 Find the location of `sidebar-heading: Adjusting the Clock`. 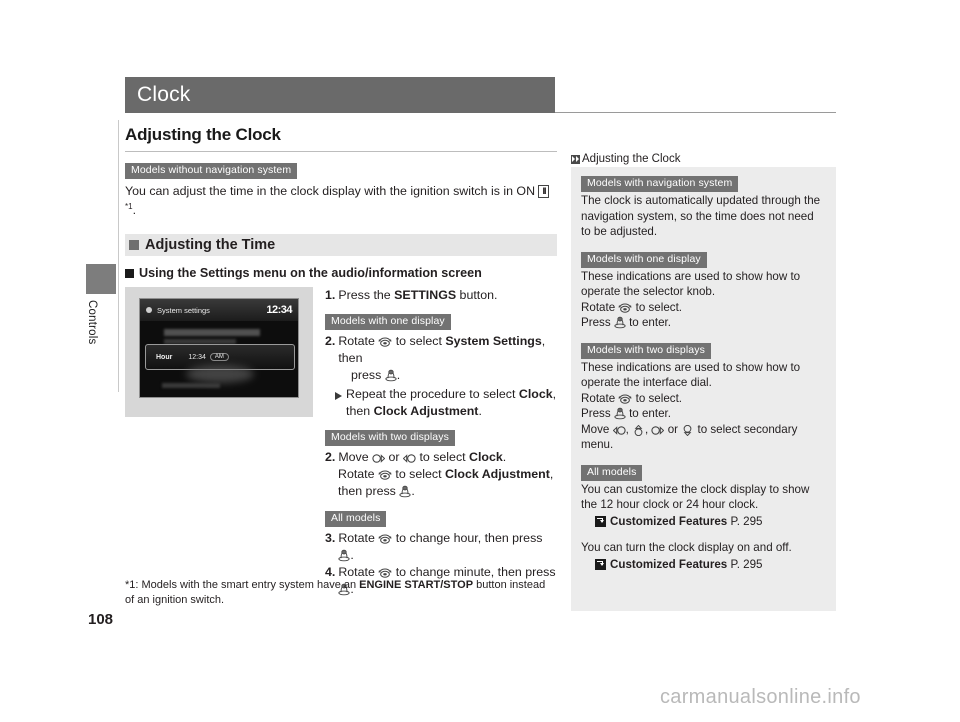

sidebar-heading: Adjusting the Clock is located at coordinates (625, 159).